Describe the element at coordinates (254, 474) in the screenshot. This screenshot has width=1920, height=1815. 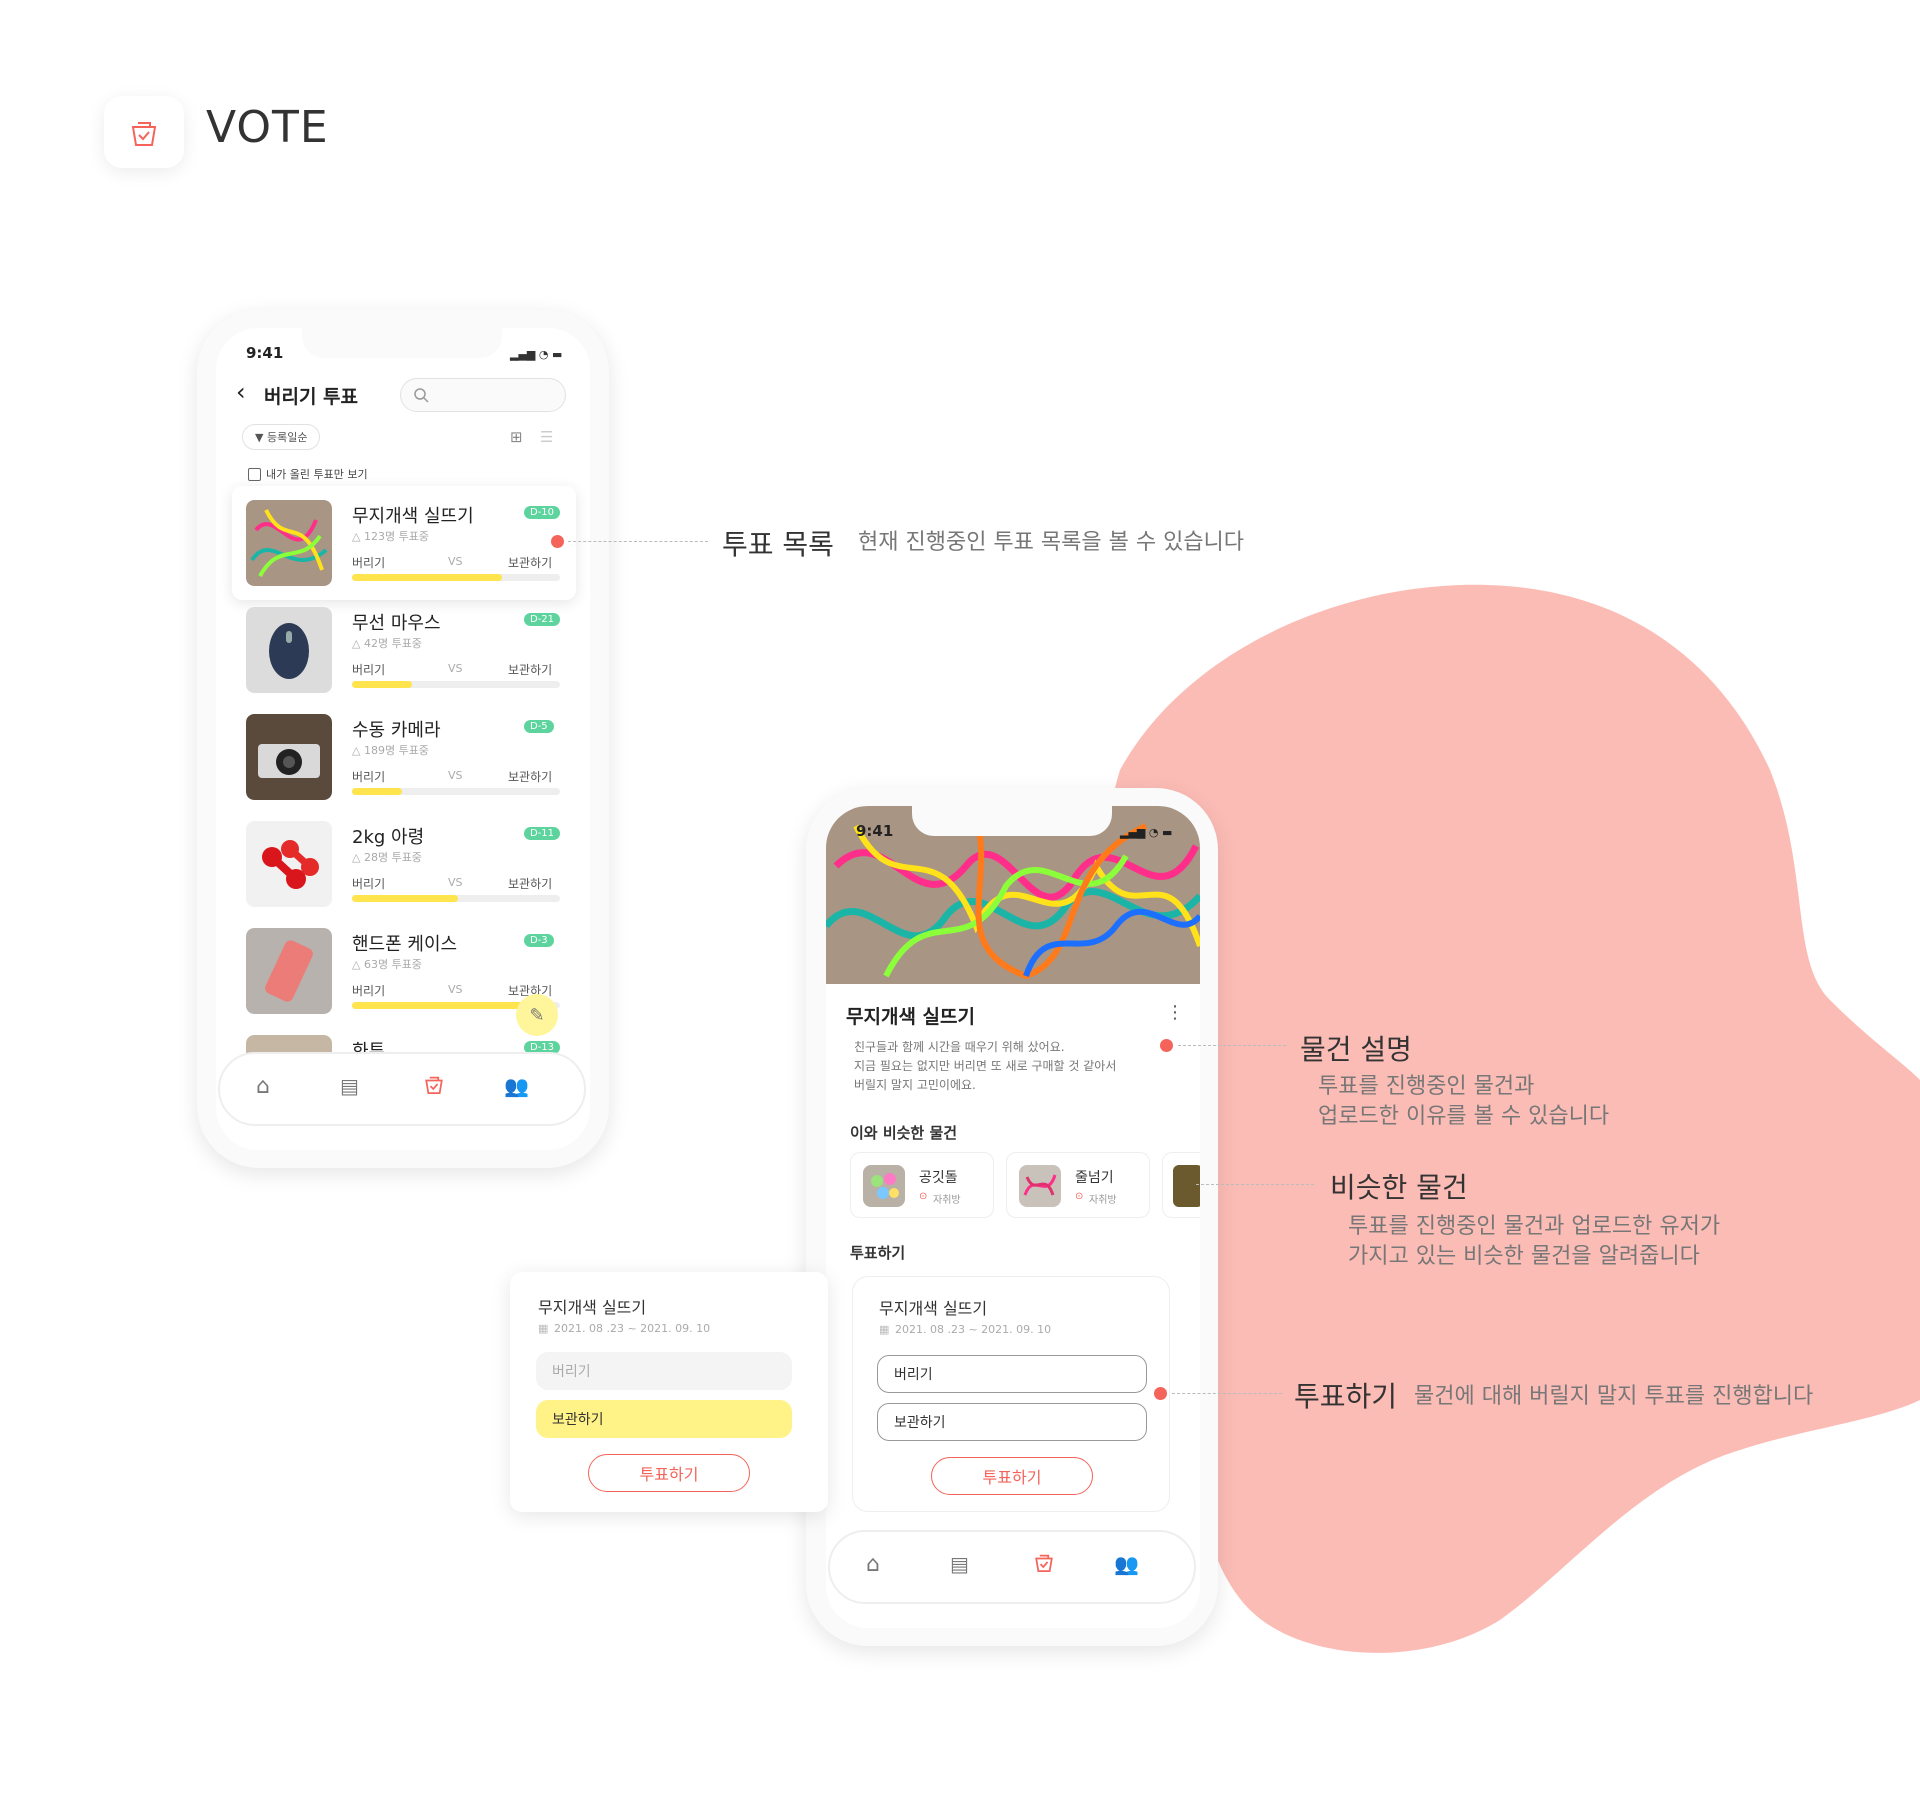
I see `my-votes-checkbox` at that location.